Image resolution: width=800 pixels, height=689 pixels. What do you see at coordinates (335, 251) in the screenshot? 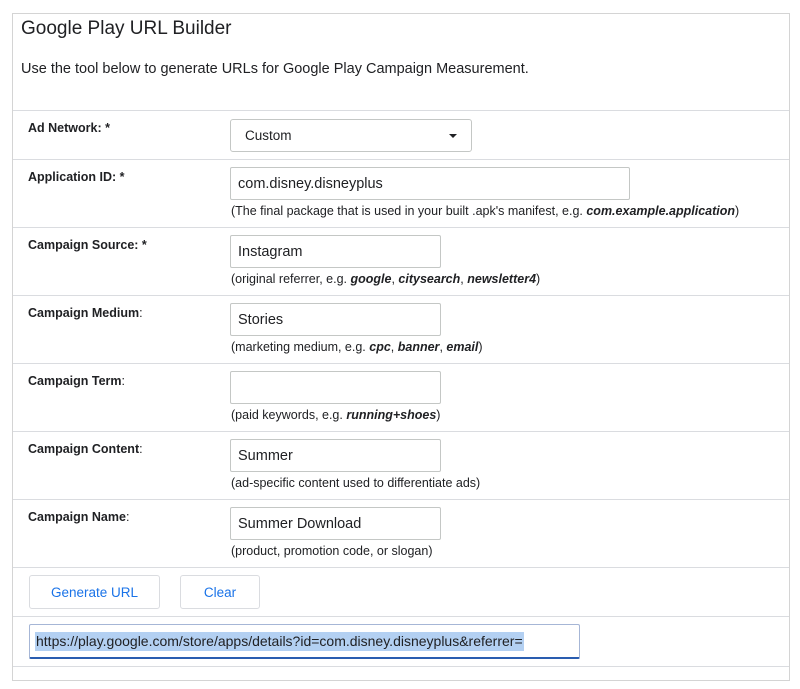
I see `campaign-source-input` at bounding box center [335, 251].